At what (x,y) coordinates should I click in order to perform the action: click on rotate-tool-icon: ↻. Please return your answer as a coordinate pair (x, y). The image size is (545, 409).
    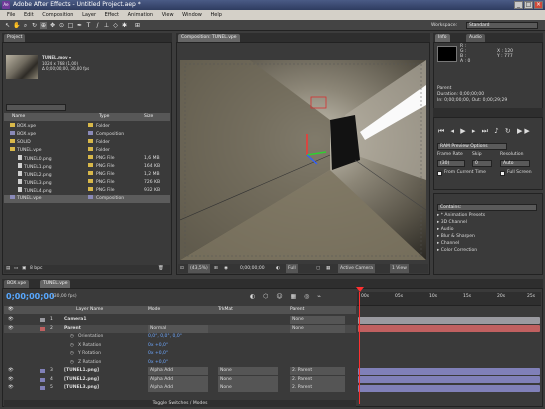
    Looking at the image, I should click on (34, 25).